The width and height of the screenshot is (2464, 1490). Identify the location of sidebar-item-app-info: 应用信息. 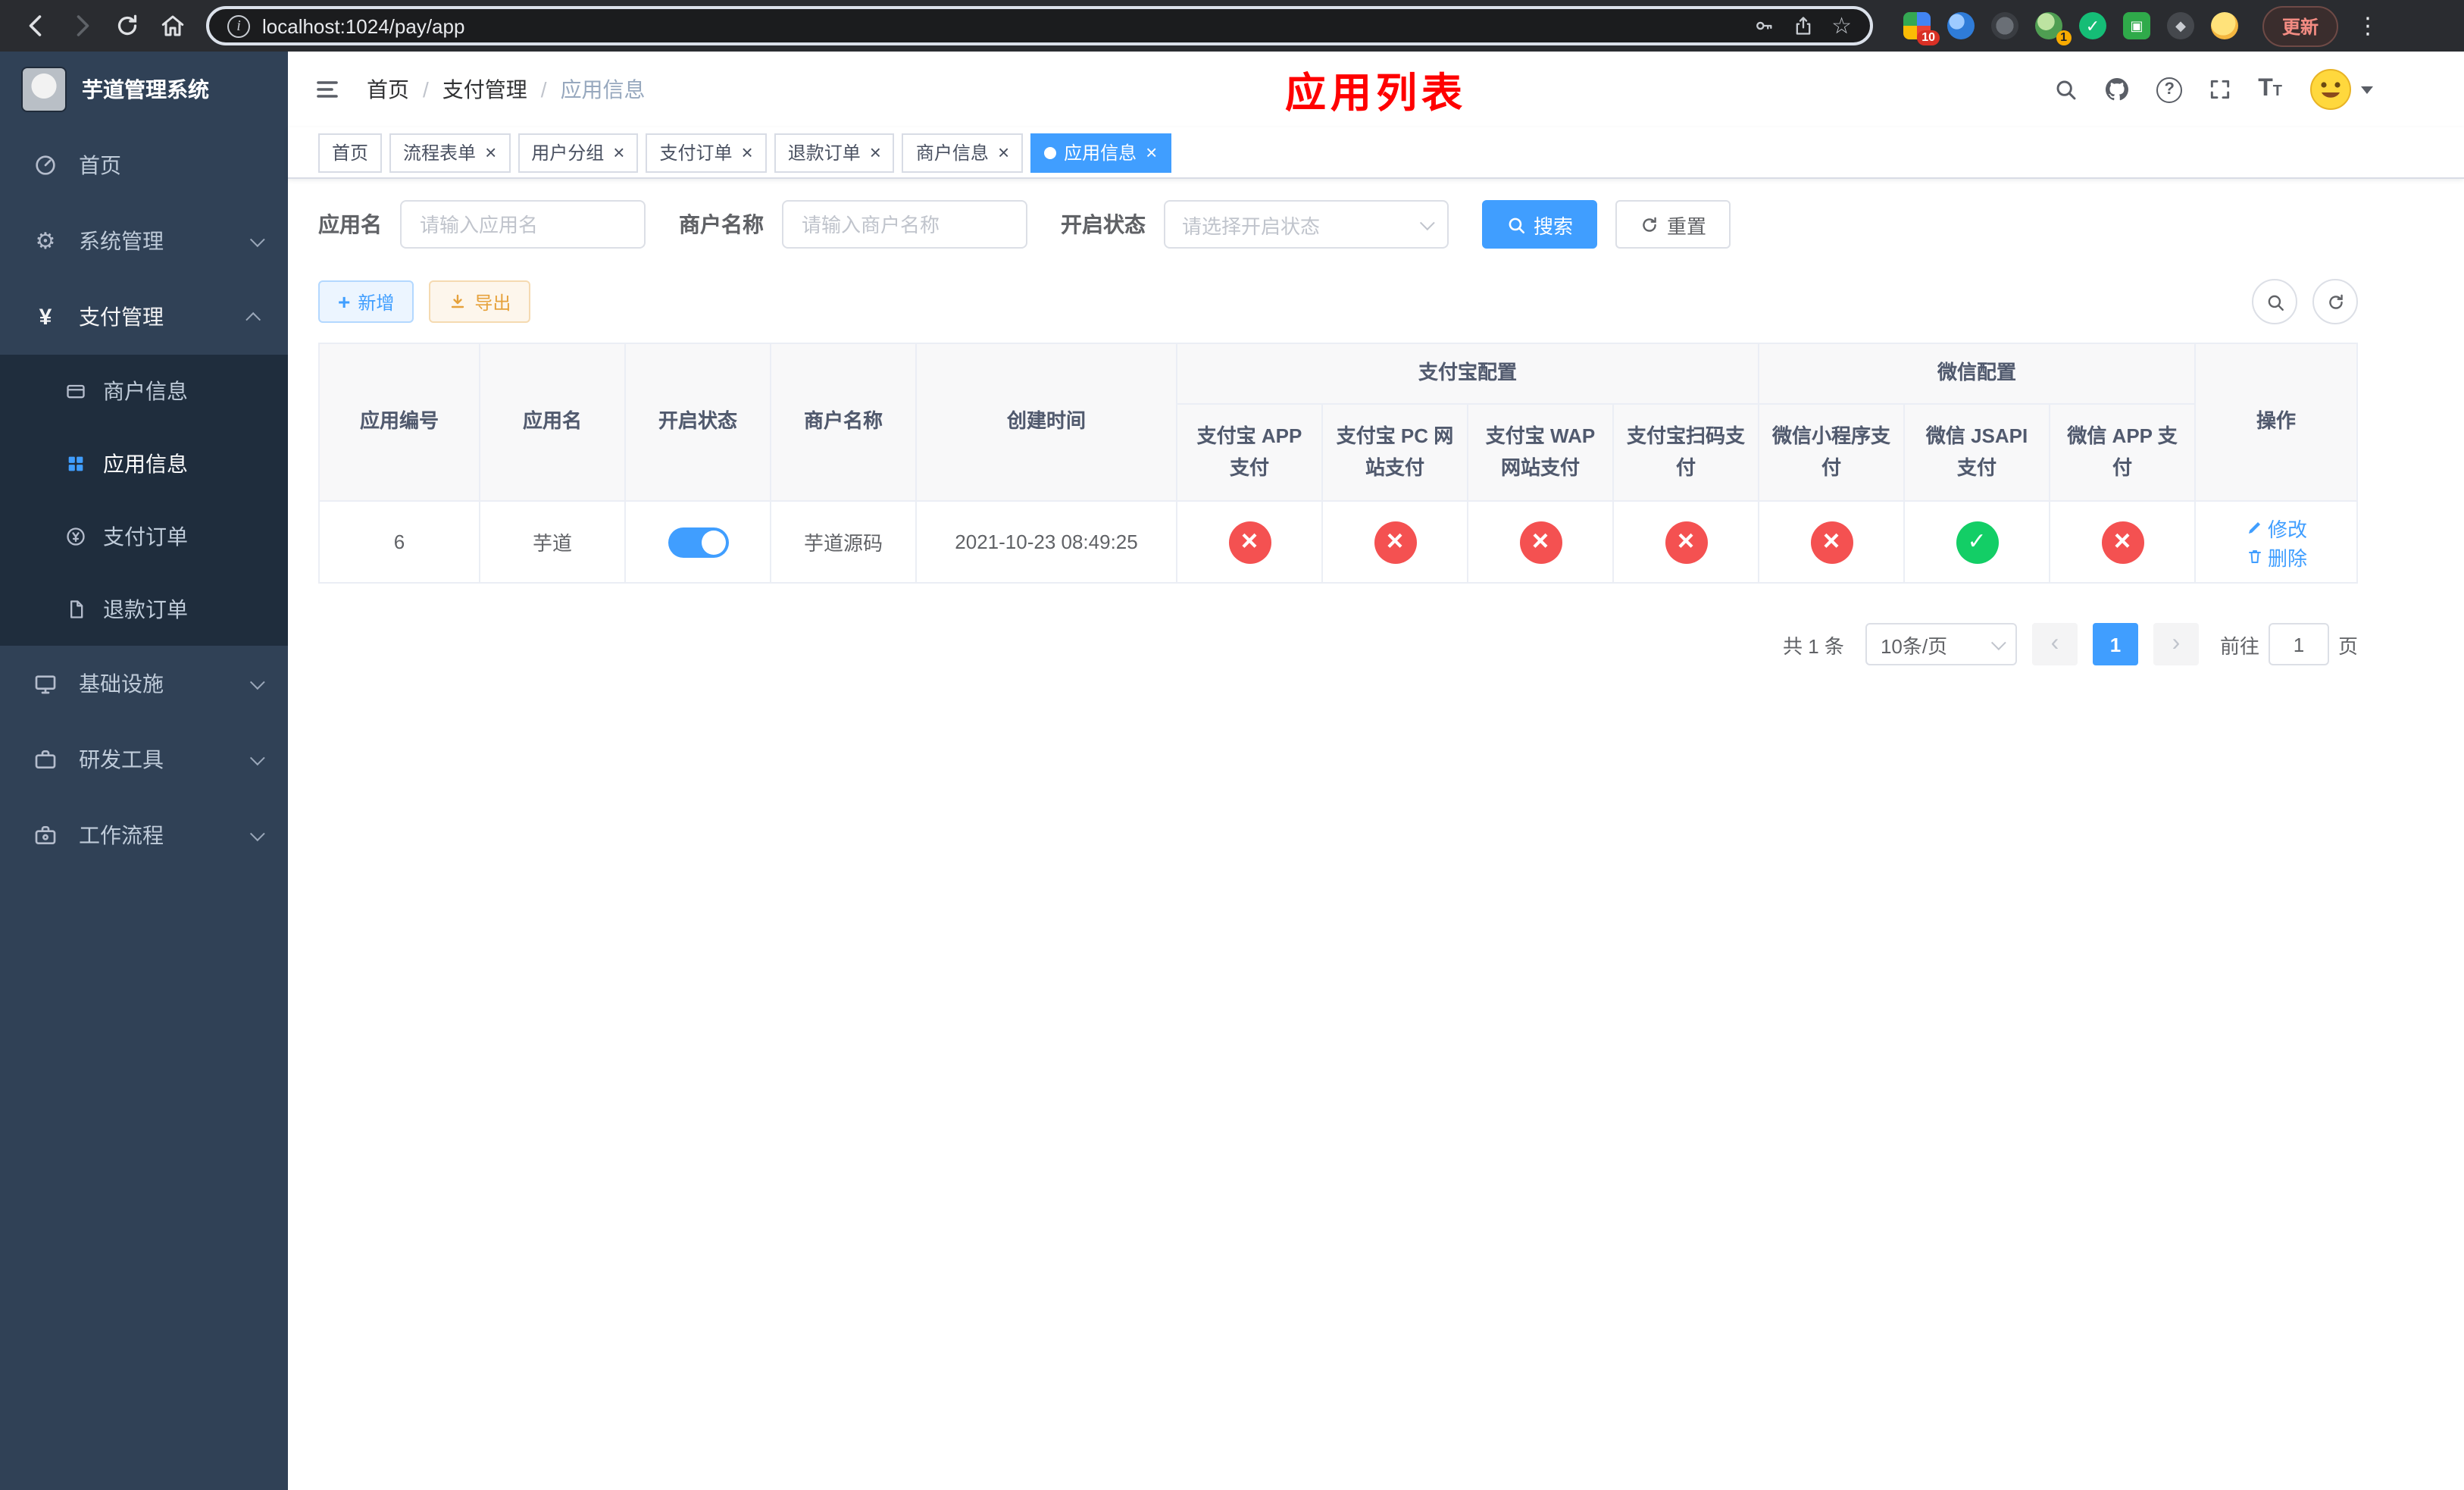
(144, 463).